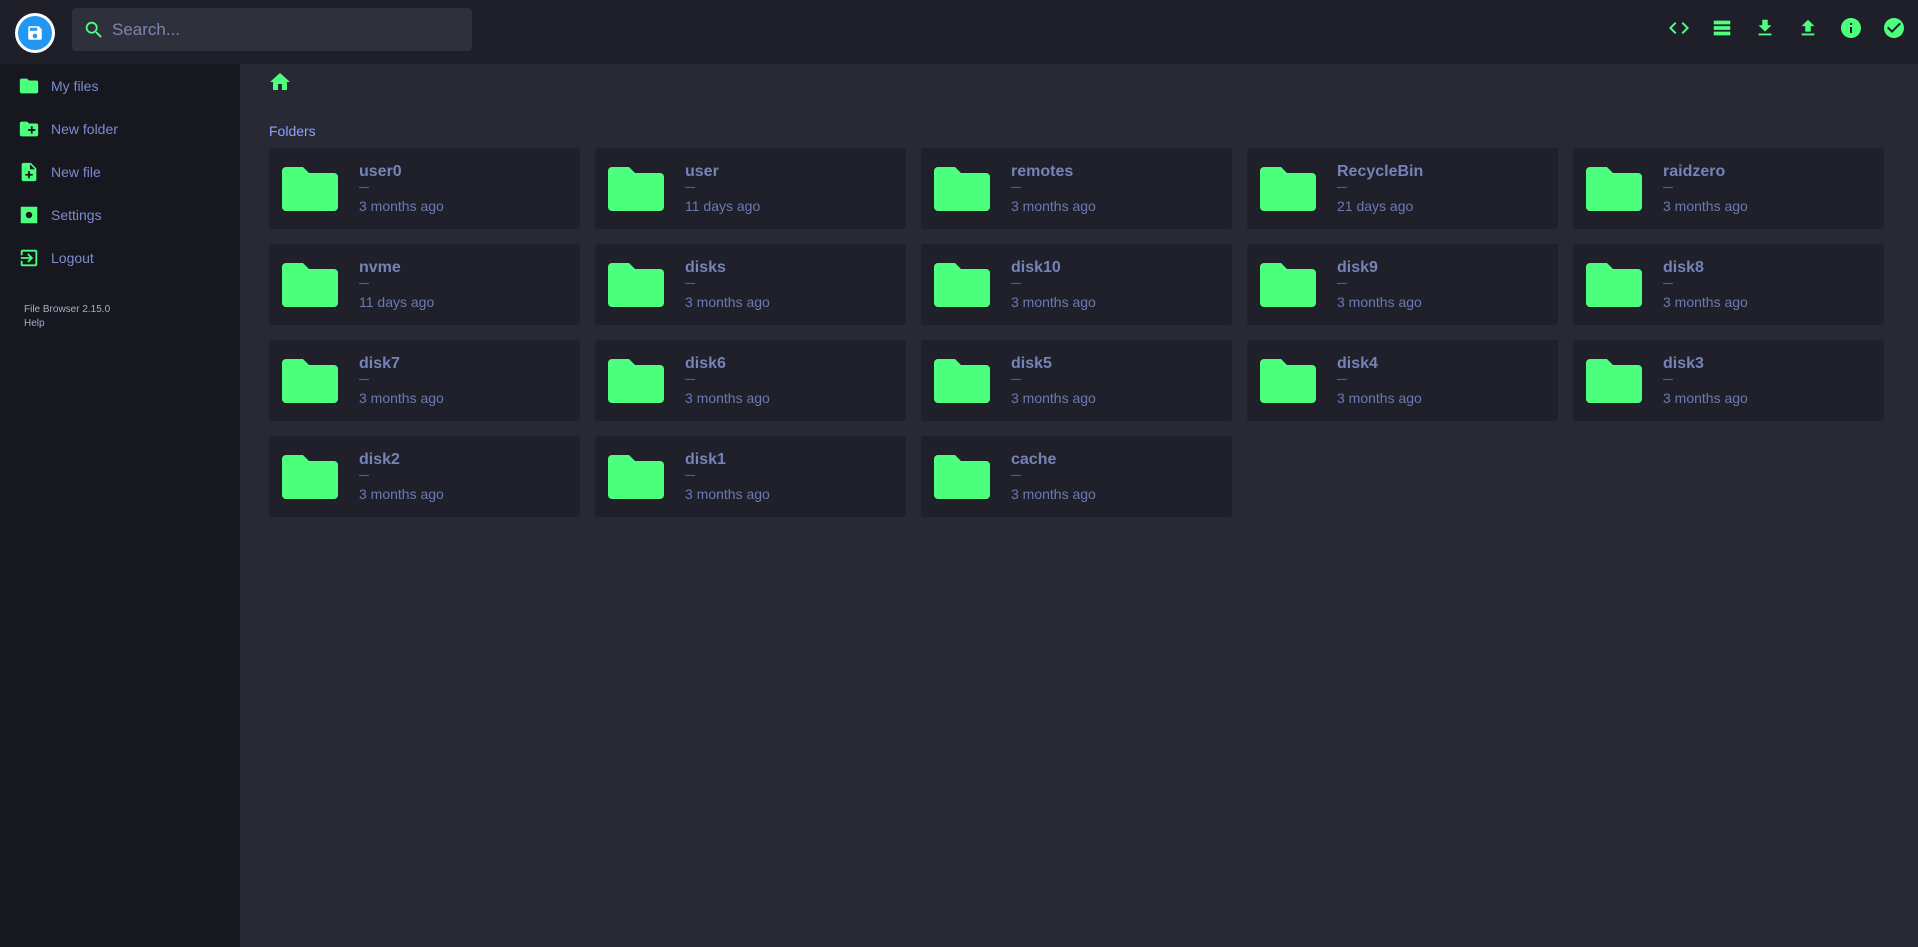 This screenshot has width=1918, height=947. What do you see at coordinates (1379, 380) in the screenshot?
I see `folder-meta: disk4— 3 months ago` at bounding box center [1379, 380].